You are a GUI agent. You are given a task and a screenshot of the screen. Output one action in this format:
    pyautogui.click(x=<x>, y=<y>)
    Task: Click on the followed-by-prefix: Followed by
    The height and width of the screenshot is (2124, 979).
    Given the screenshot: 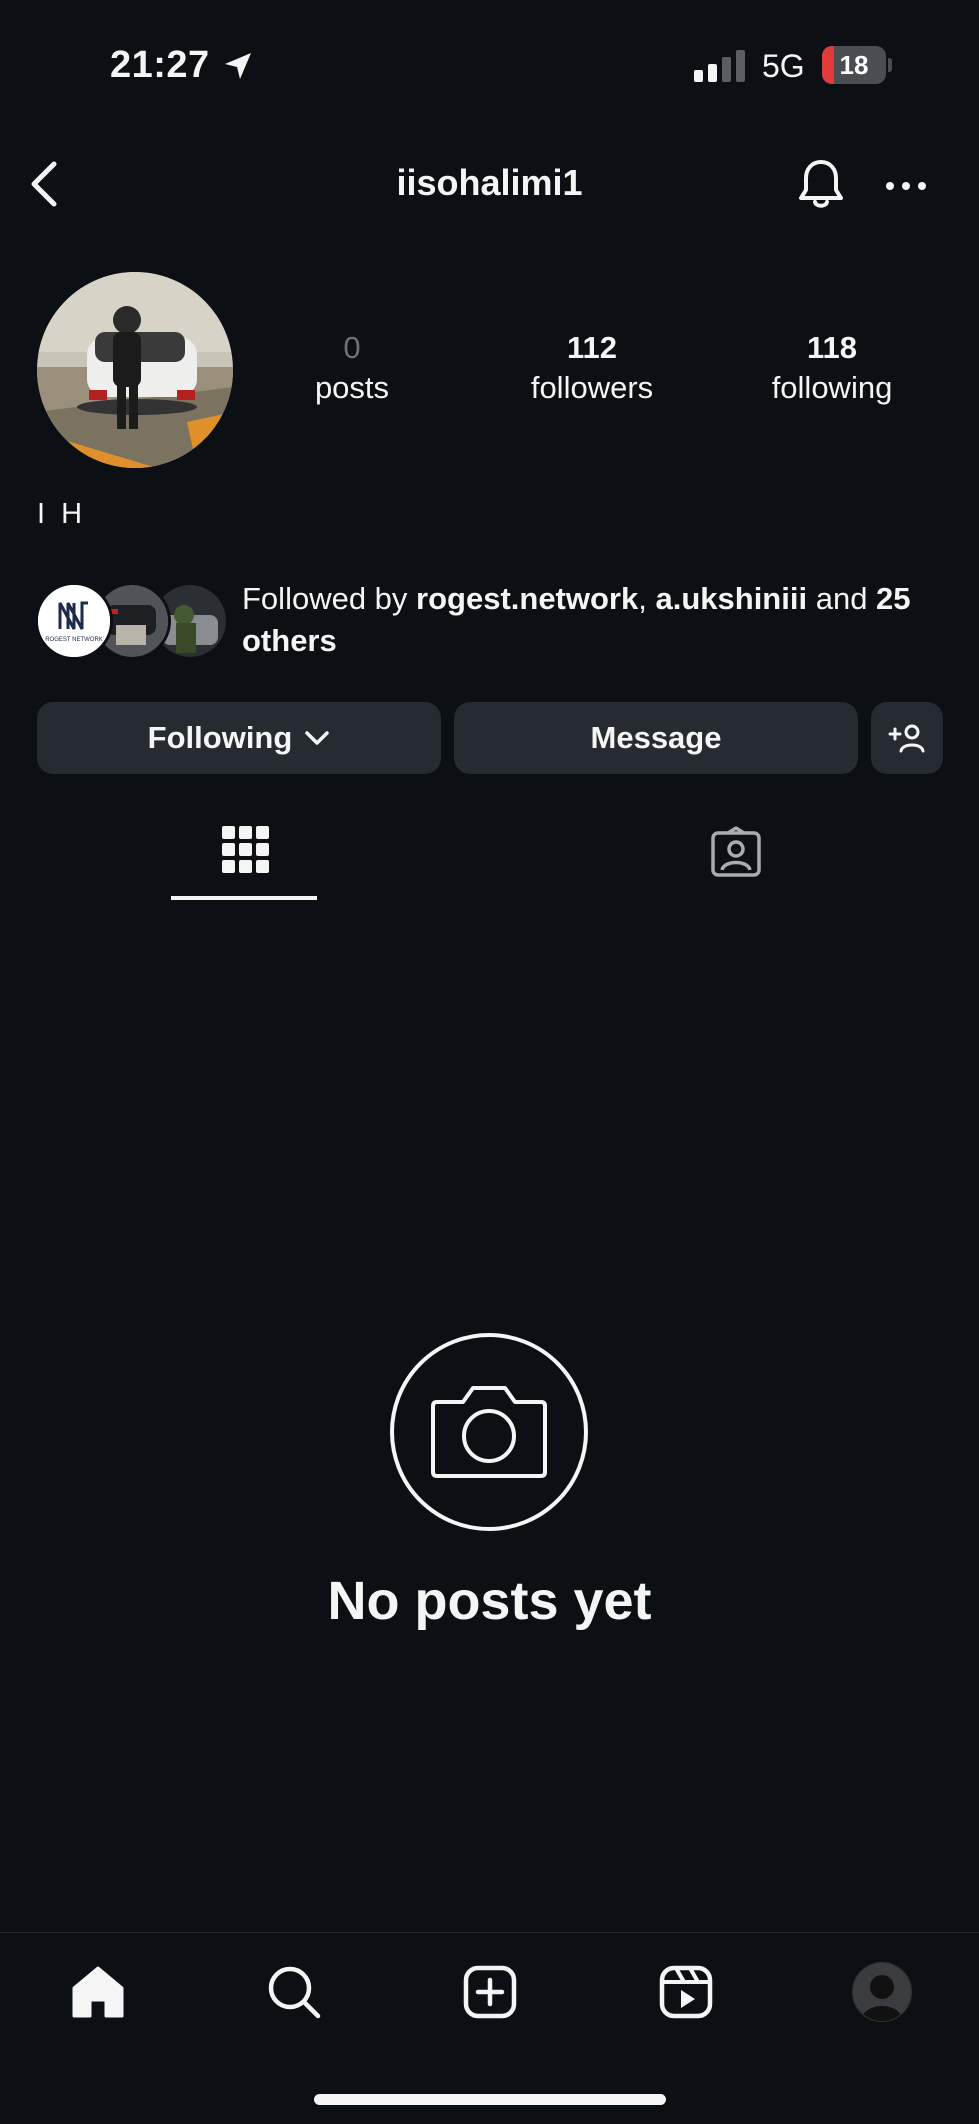 What is the action you would take?
    pyautogui.click(x=329, y=598)
    